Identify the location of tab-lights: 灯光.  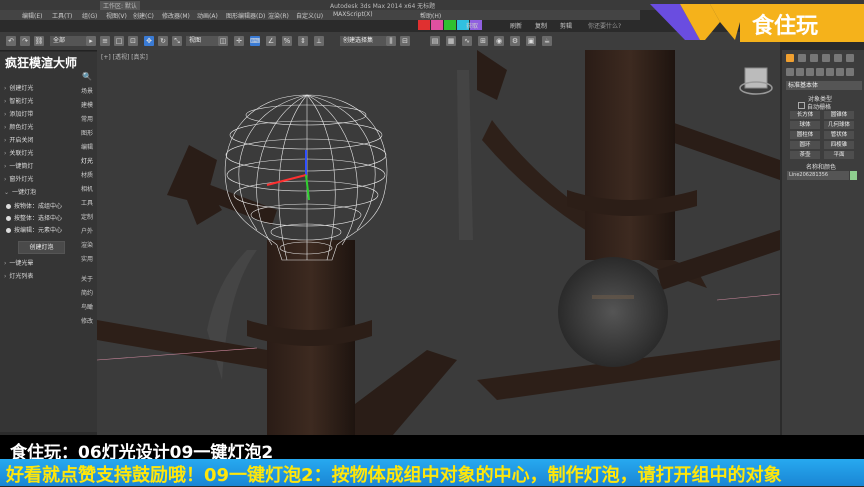
(87, 160).